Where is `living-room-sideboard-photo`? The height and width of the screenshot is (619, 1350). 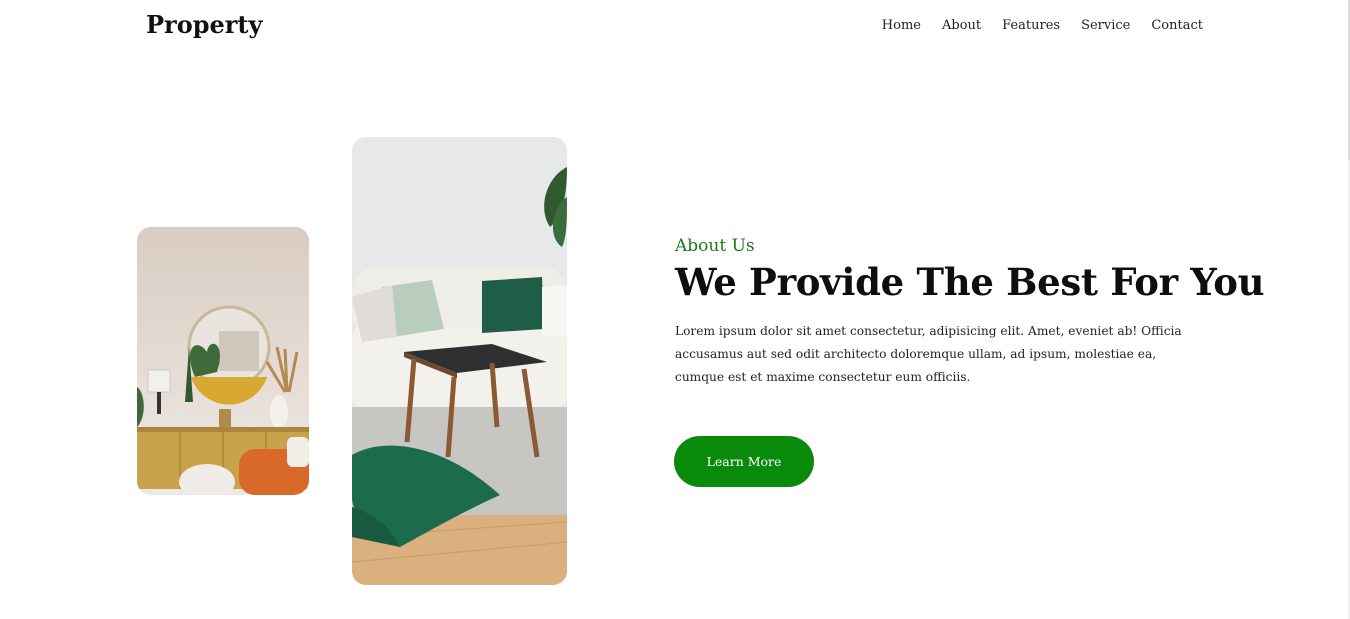
living-room-sideboard-photo is located at coordinates (223, 361).